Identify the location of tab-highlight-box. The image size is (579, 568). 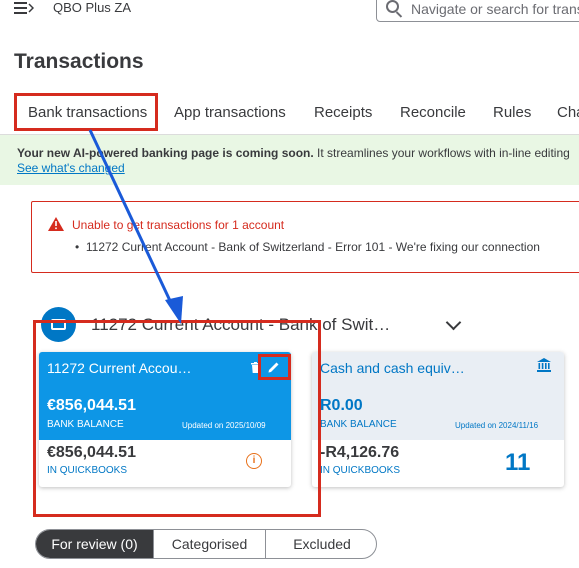
(86, 112).